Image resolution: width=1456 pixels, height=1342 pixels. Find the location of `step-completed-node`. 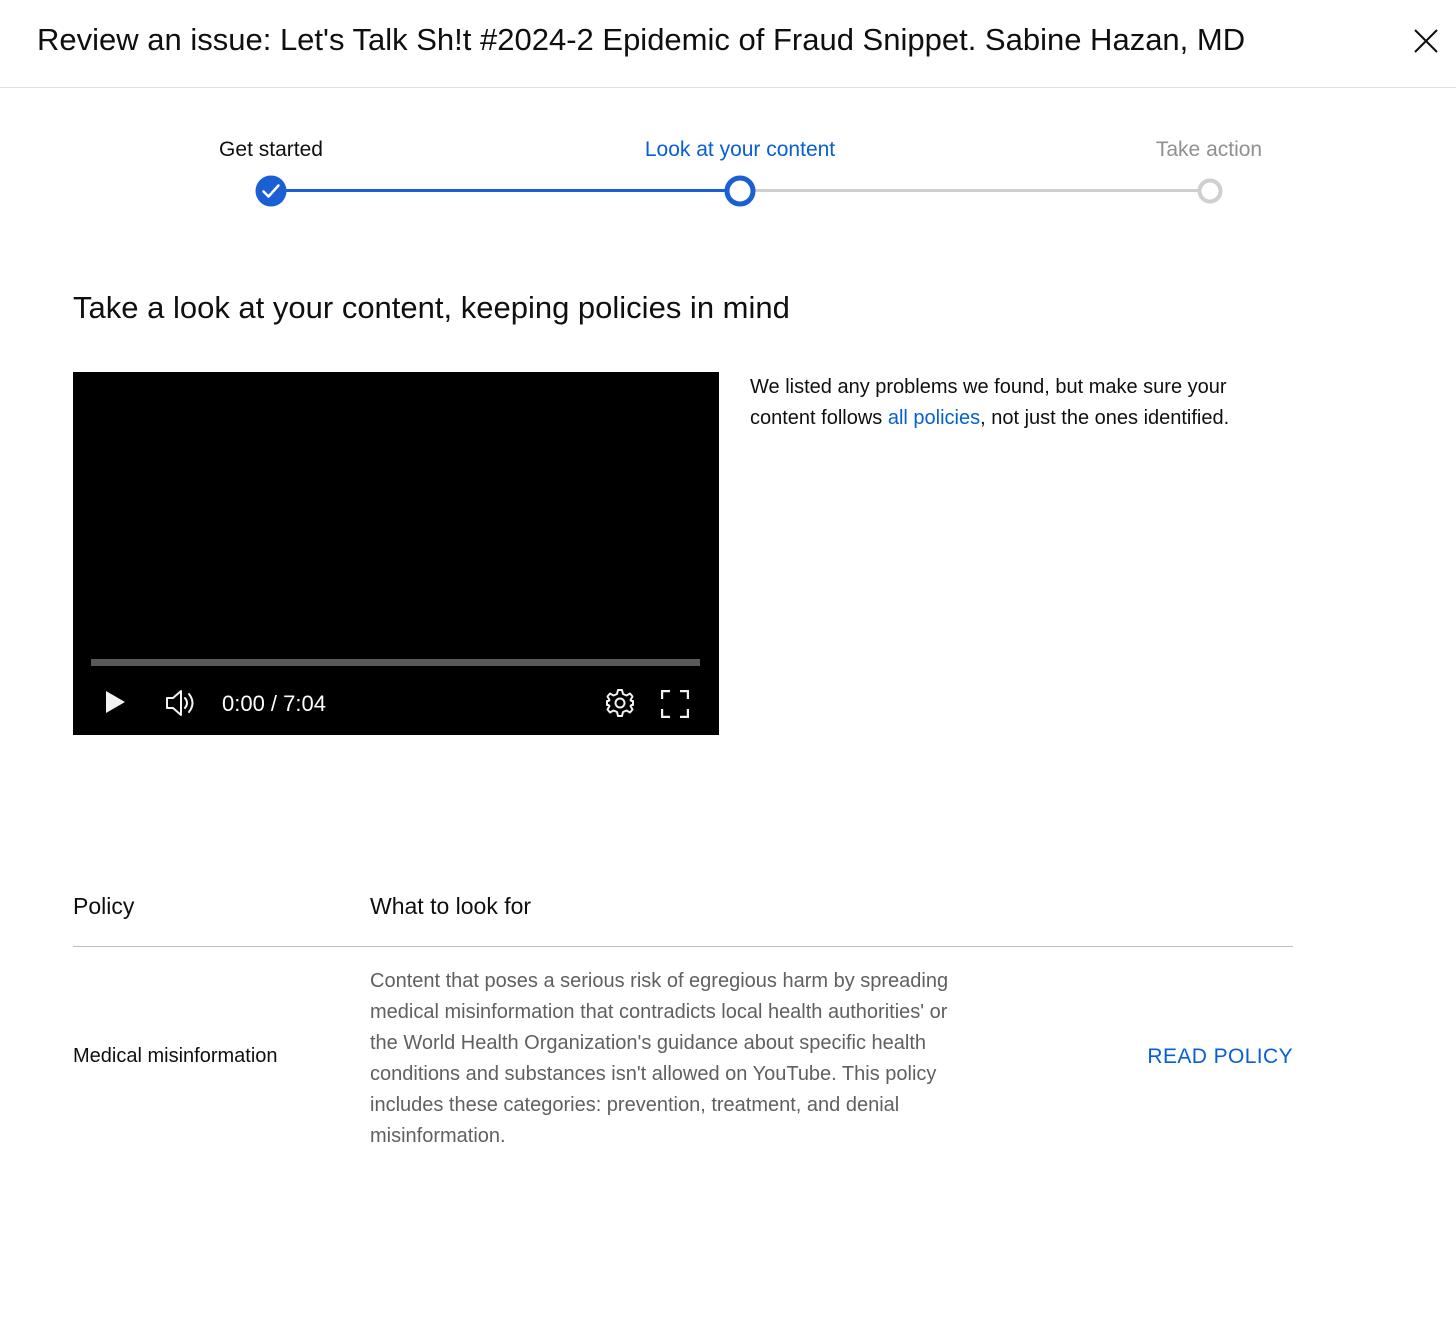

step-completed-node is located at coordinates (271, 191).